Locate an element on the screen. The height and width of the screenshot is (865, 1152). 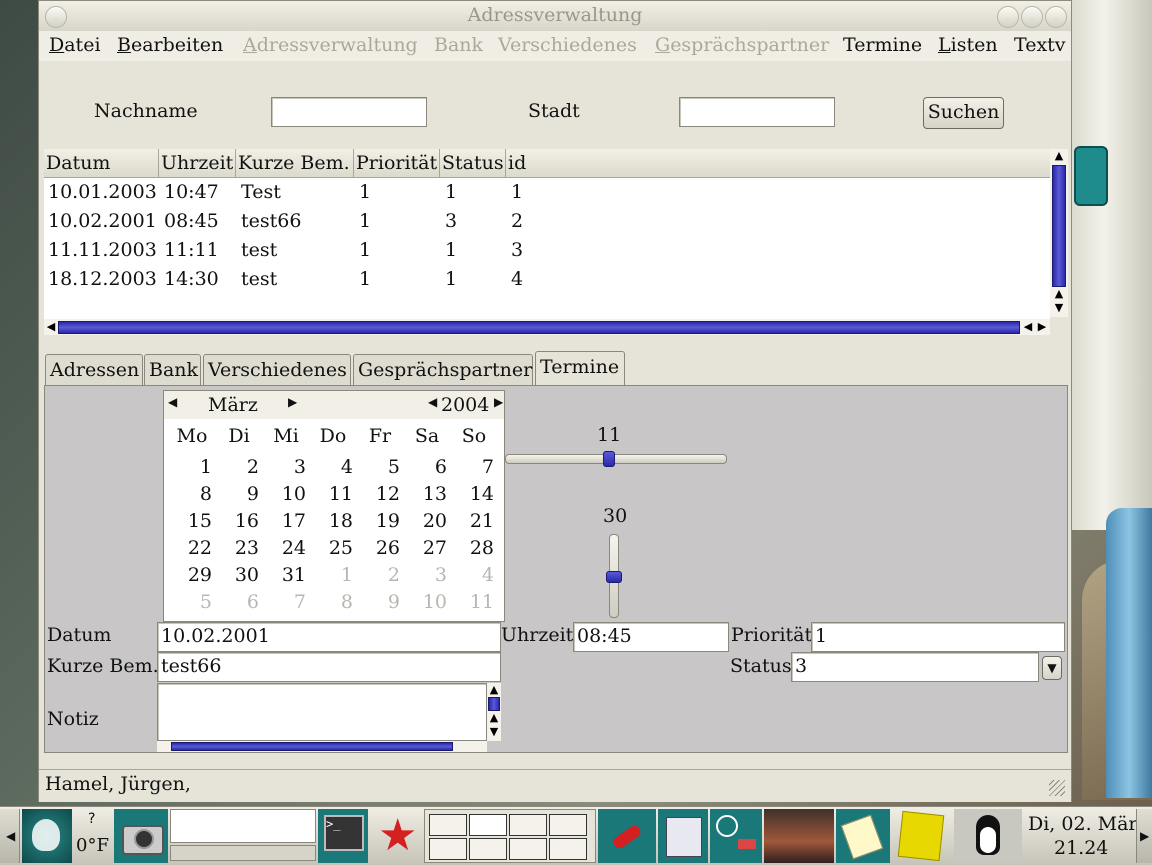
table-row: 10.01.2003 10:47 Test 1 1 1 is located at coordinates (547, 192).